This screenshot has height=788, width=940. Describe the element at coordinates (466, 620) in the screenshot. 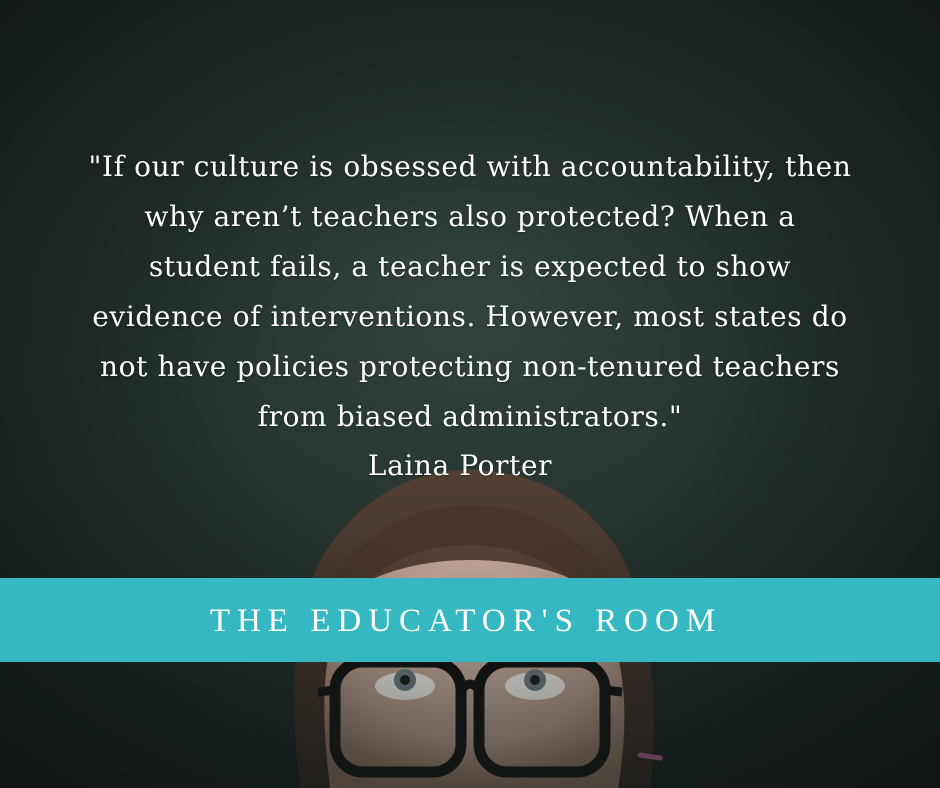

I see `brand-name: THE EDUCATOR'S ROOM` at that location.